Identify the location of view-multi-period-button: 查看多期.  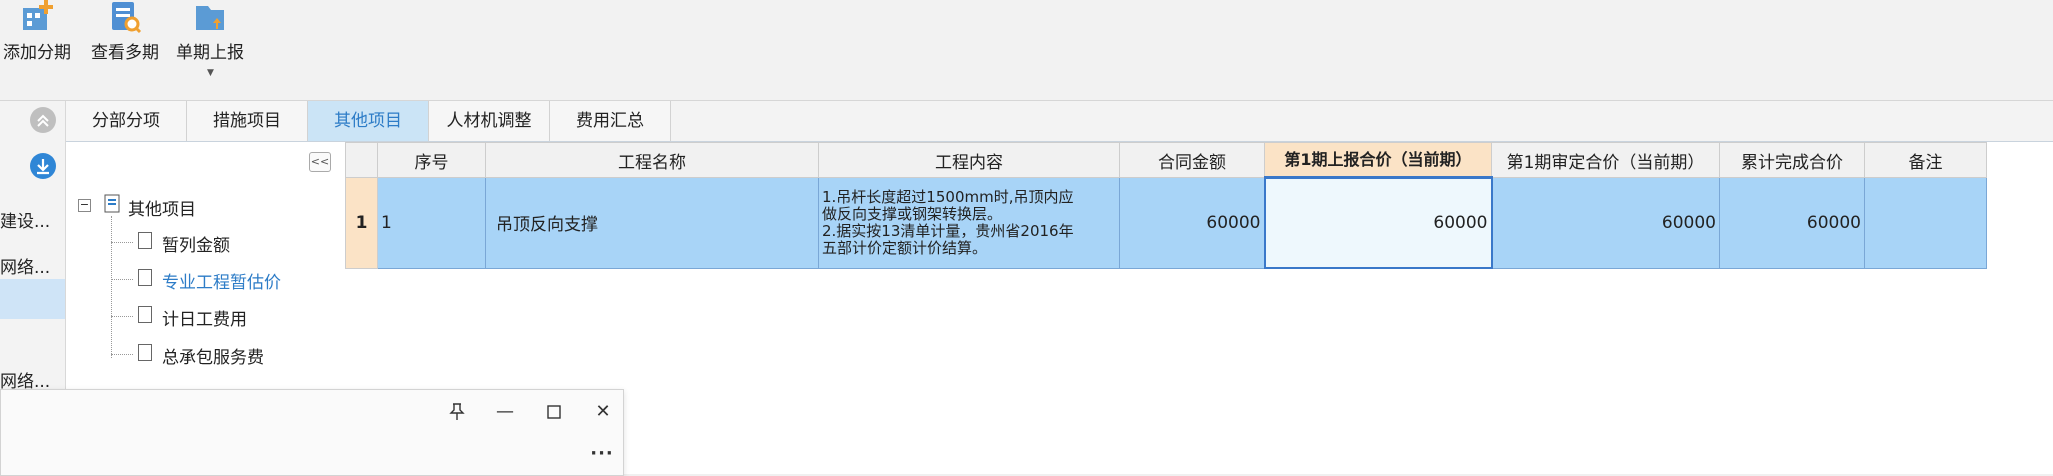
(125, 45).